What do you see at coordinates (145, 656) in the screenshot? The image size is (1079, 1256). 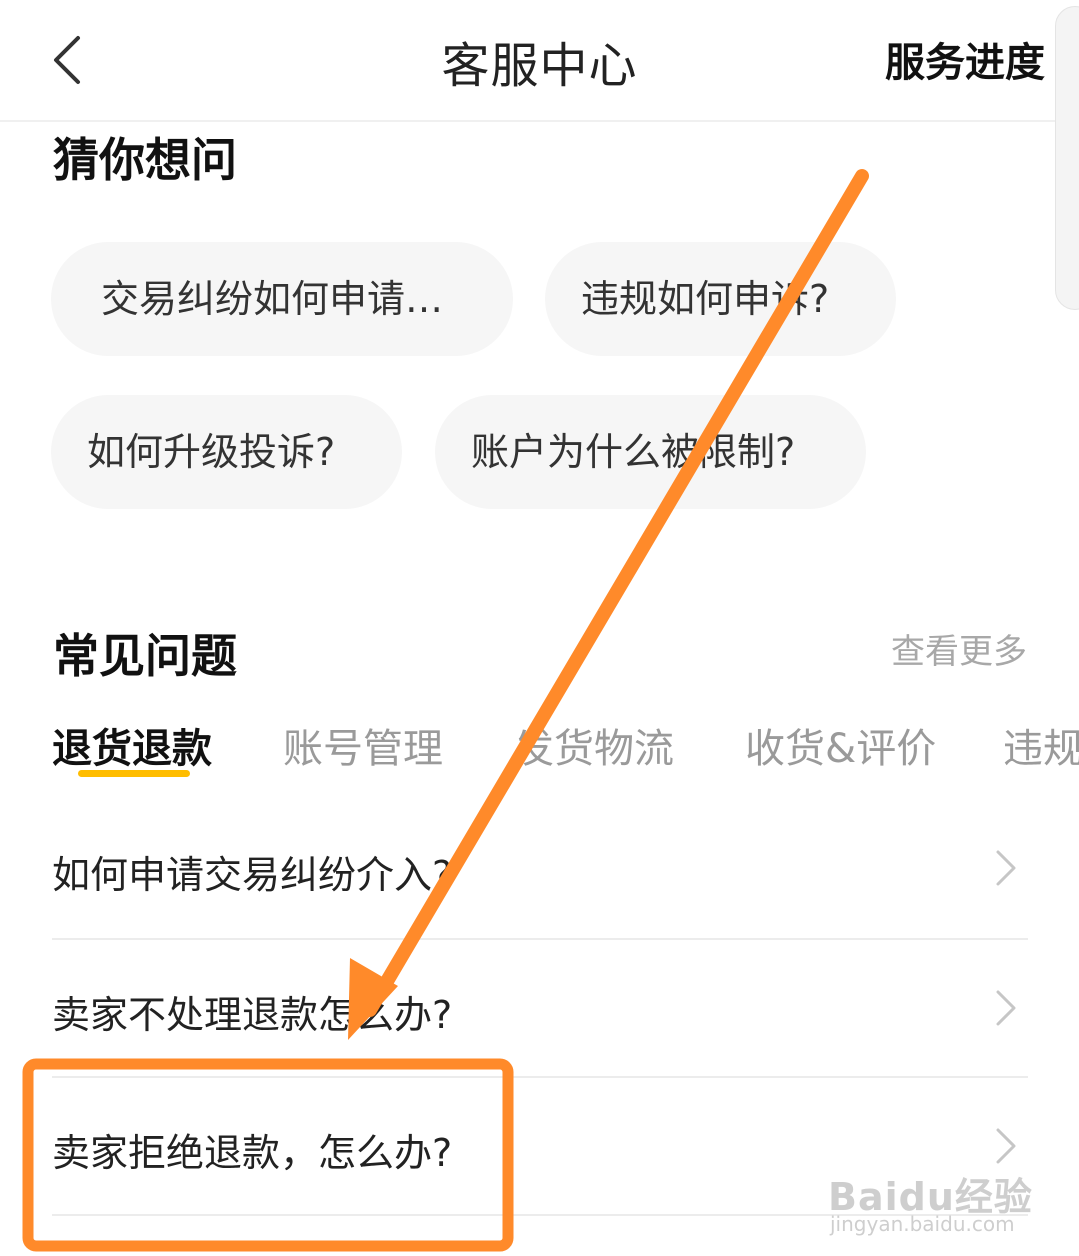 I see `faq-section-title: 常见问题` at bounding box center [145, 656].